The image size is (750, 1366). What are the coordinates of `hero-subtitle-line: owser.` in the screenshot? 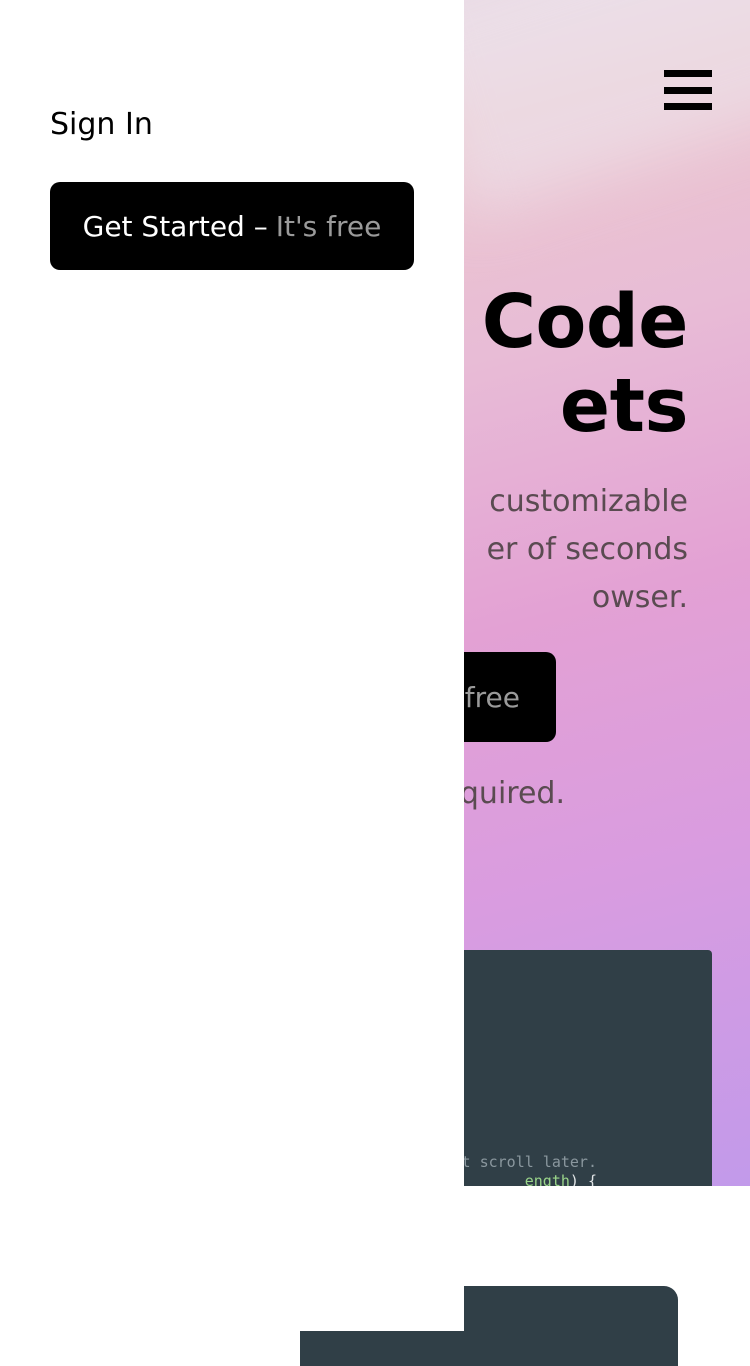 It's located at (639, 597).